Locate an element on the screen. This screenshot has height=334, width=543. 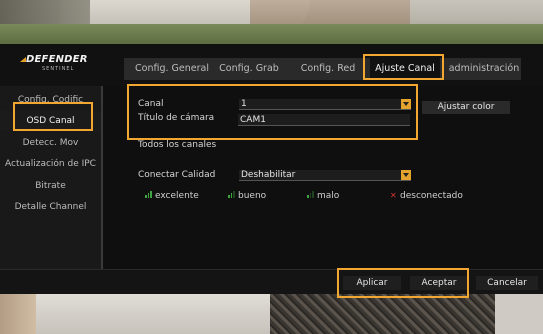
sidebar-item-actualizacion-ipc: Actualización de IPC is located at coordinates (50, 164).